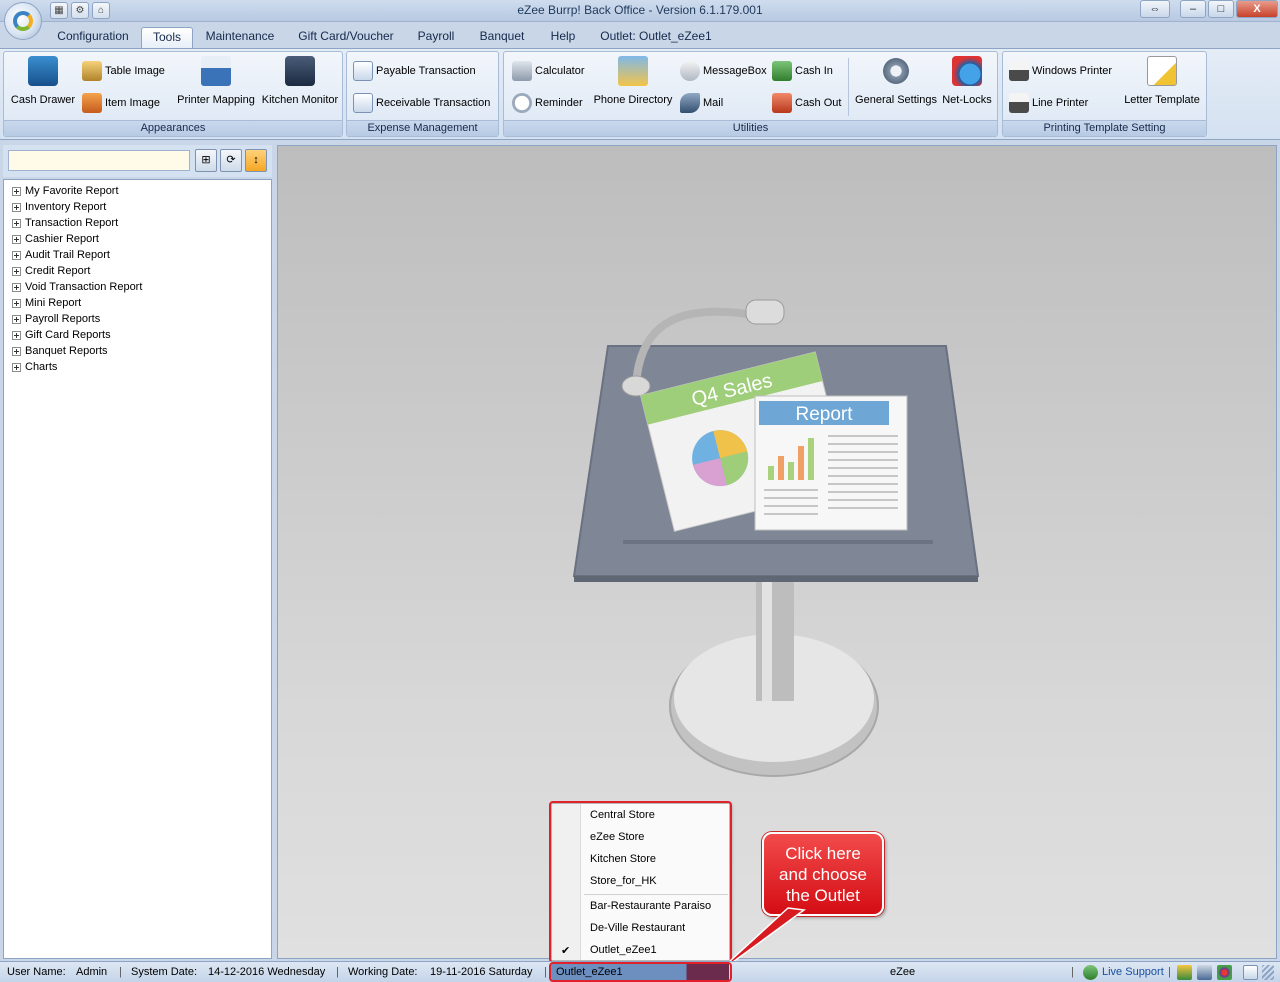 The width and height of the screenshot is (1280, 982). What do you see at coordinates (967, 71) in the screenshot?
I see `network-icon` at bounding box center [967, 71].